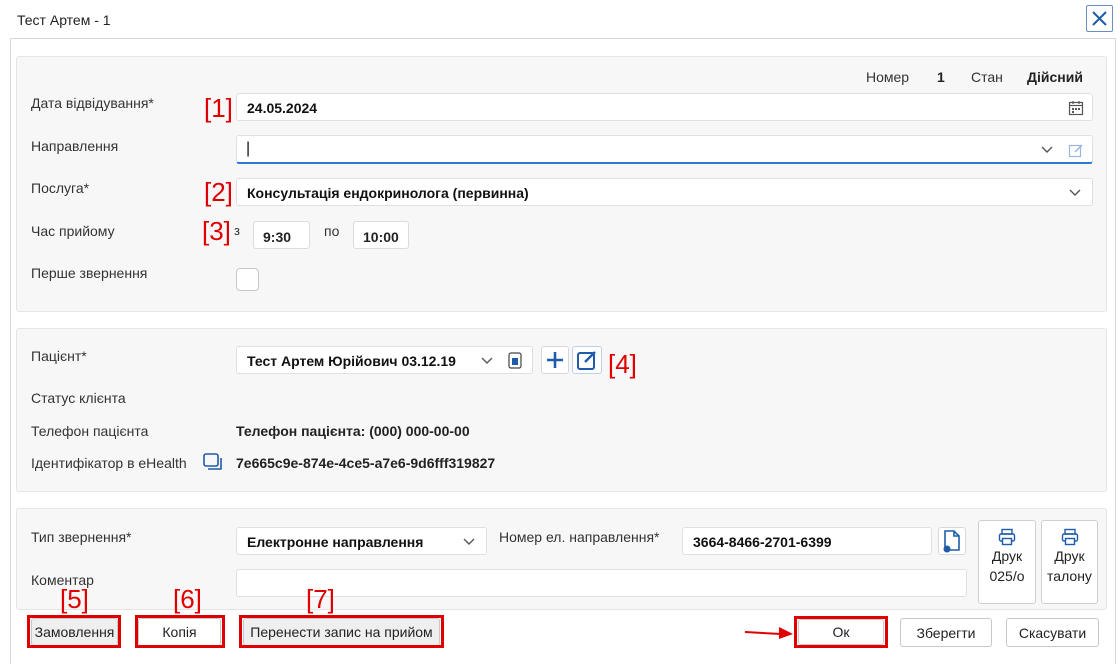  Describe the element at coordinates (1052, 632) in the screenshot. I see `cancel-button: Скасувати` at that location.